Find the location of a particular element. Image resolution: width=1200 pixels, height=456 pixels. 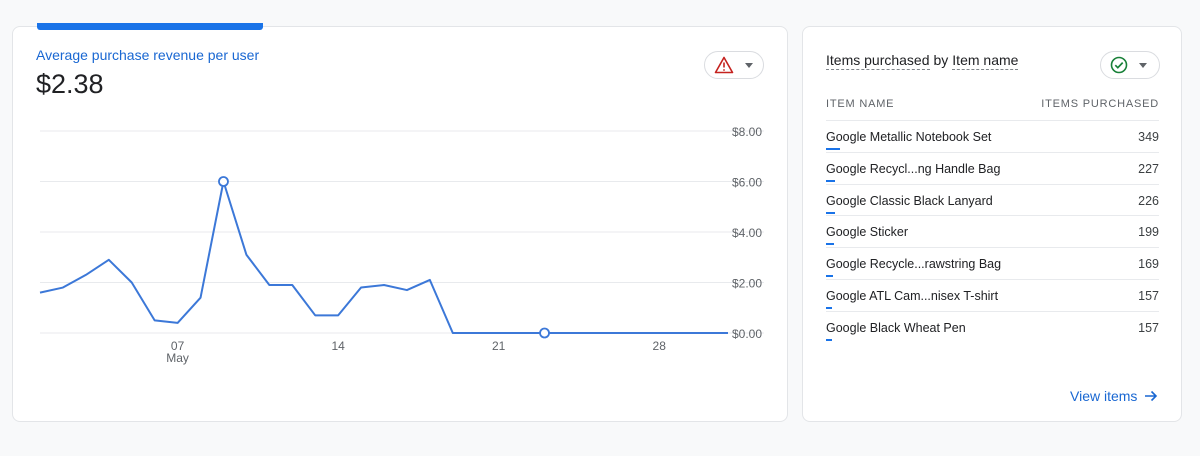

item-value: 226 is located at coordinates (1148, 200).